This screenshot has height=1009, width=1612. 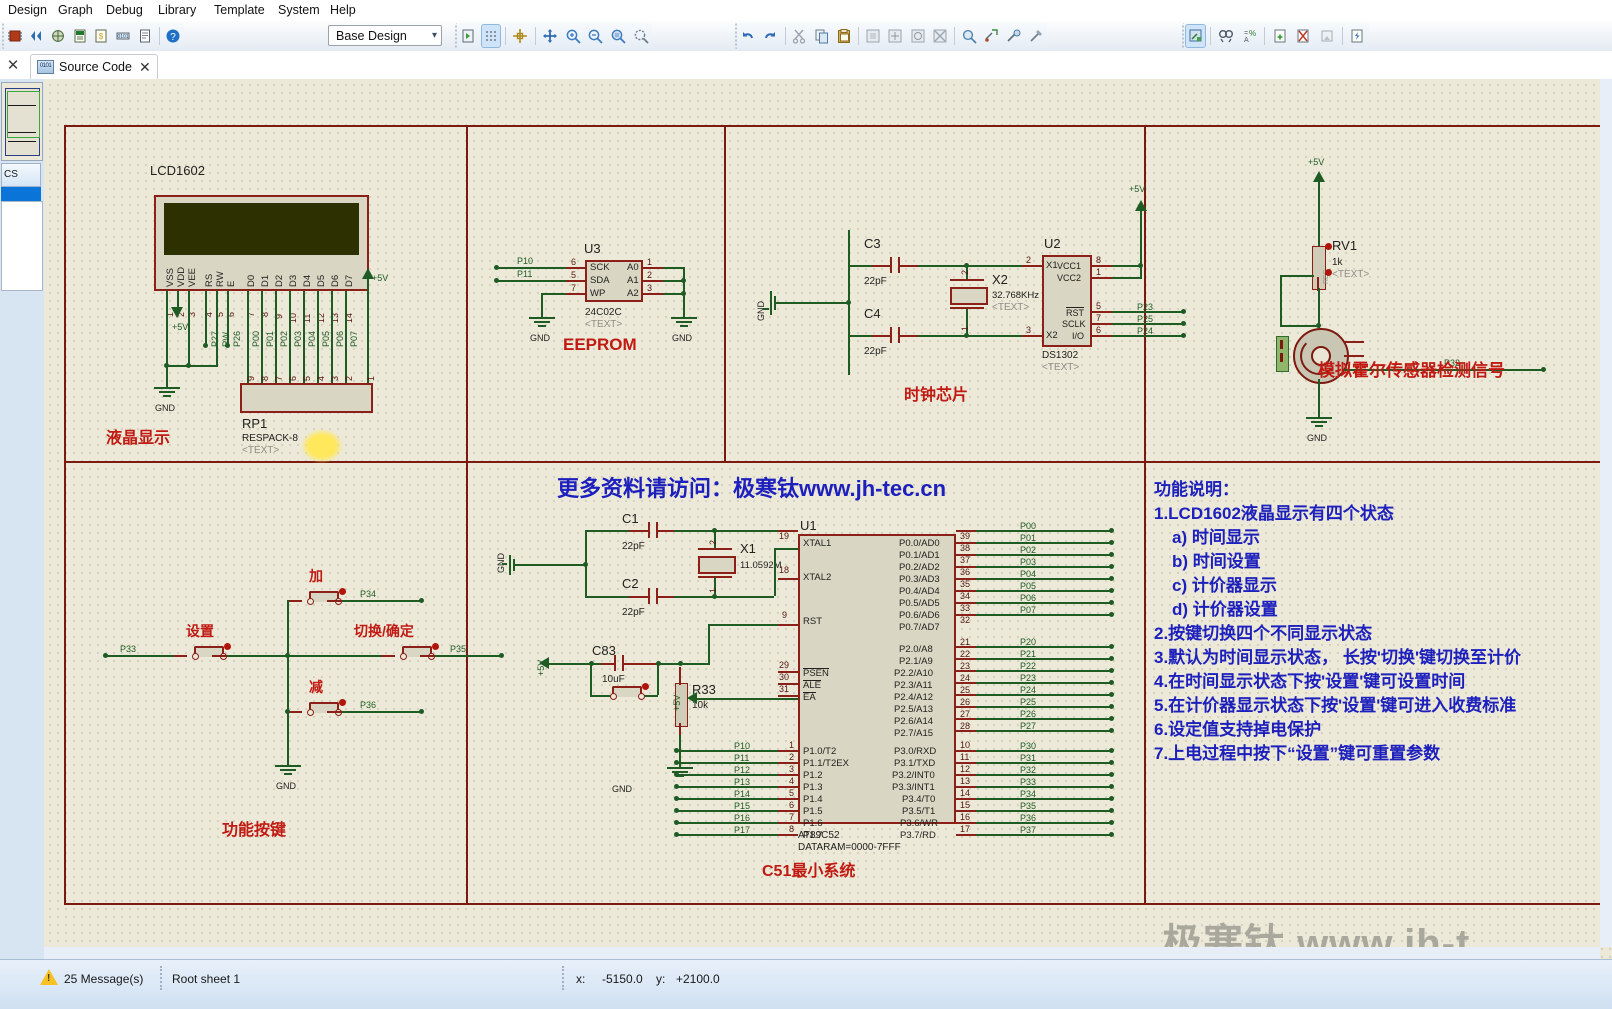 What do you see at coordinates (145, 67) in the screenshot?
I see `close-tab-icon: ✕` at bounding box center [145, 67].